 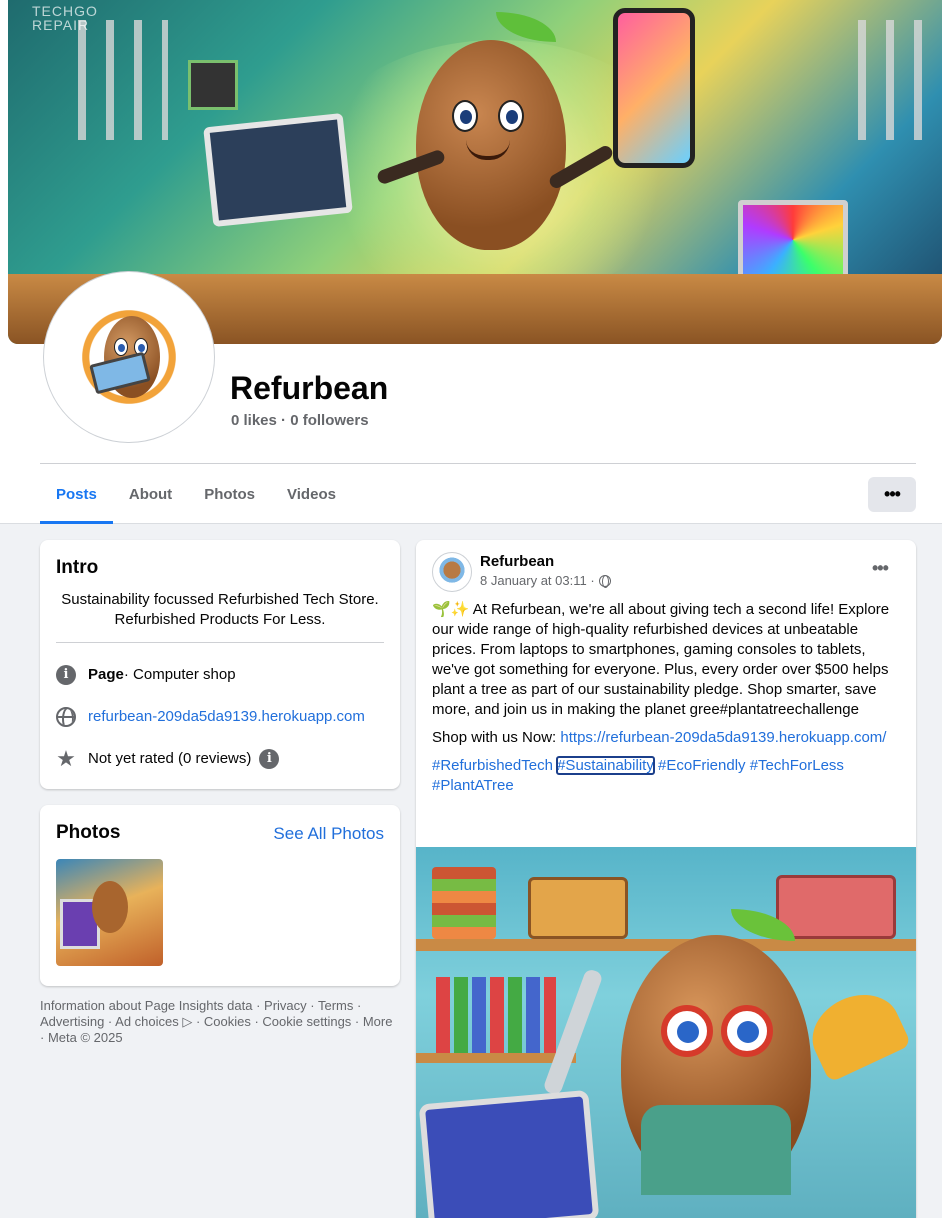 What do you see at coordinates (110, 907) in the screenshot?
I see `thumb-bean` at bounding box center [110, 907].